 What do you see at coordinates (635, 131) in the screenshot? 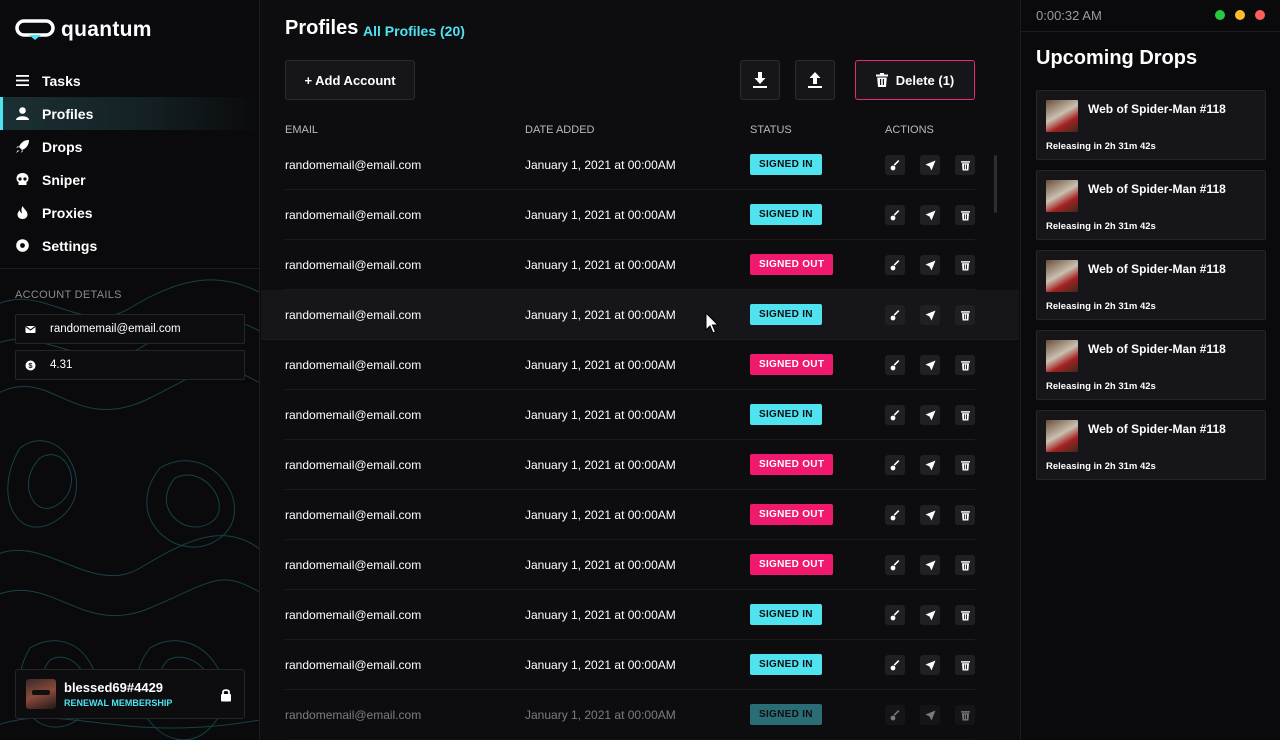
I see `table-header: EMAIL DATE ADDED STATUS ACTIONS` at bounding box center [635, 131].